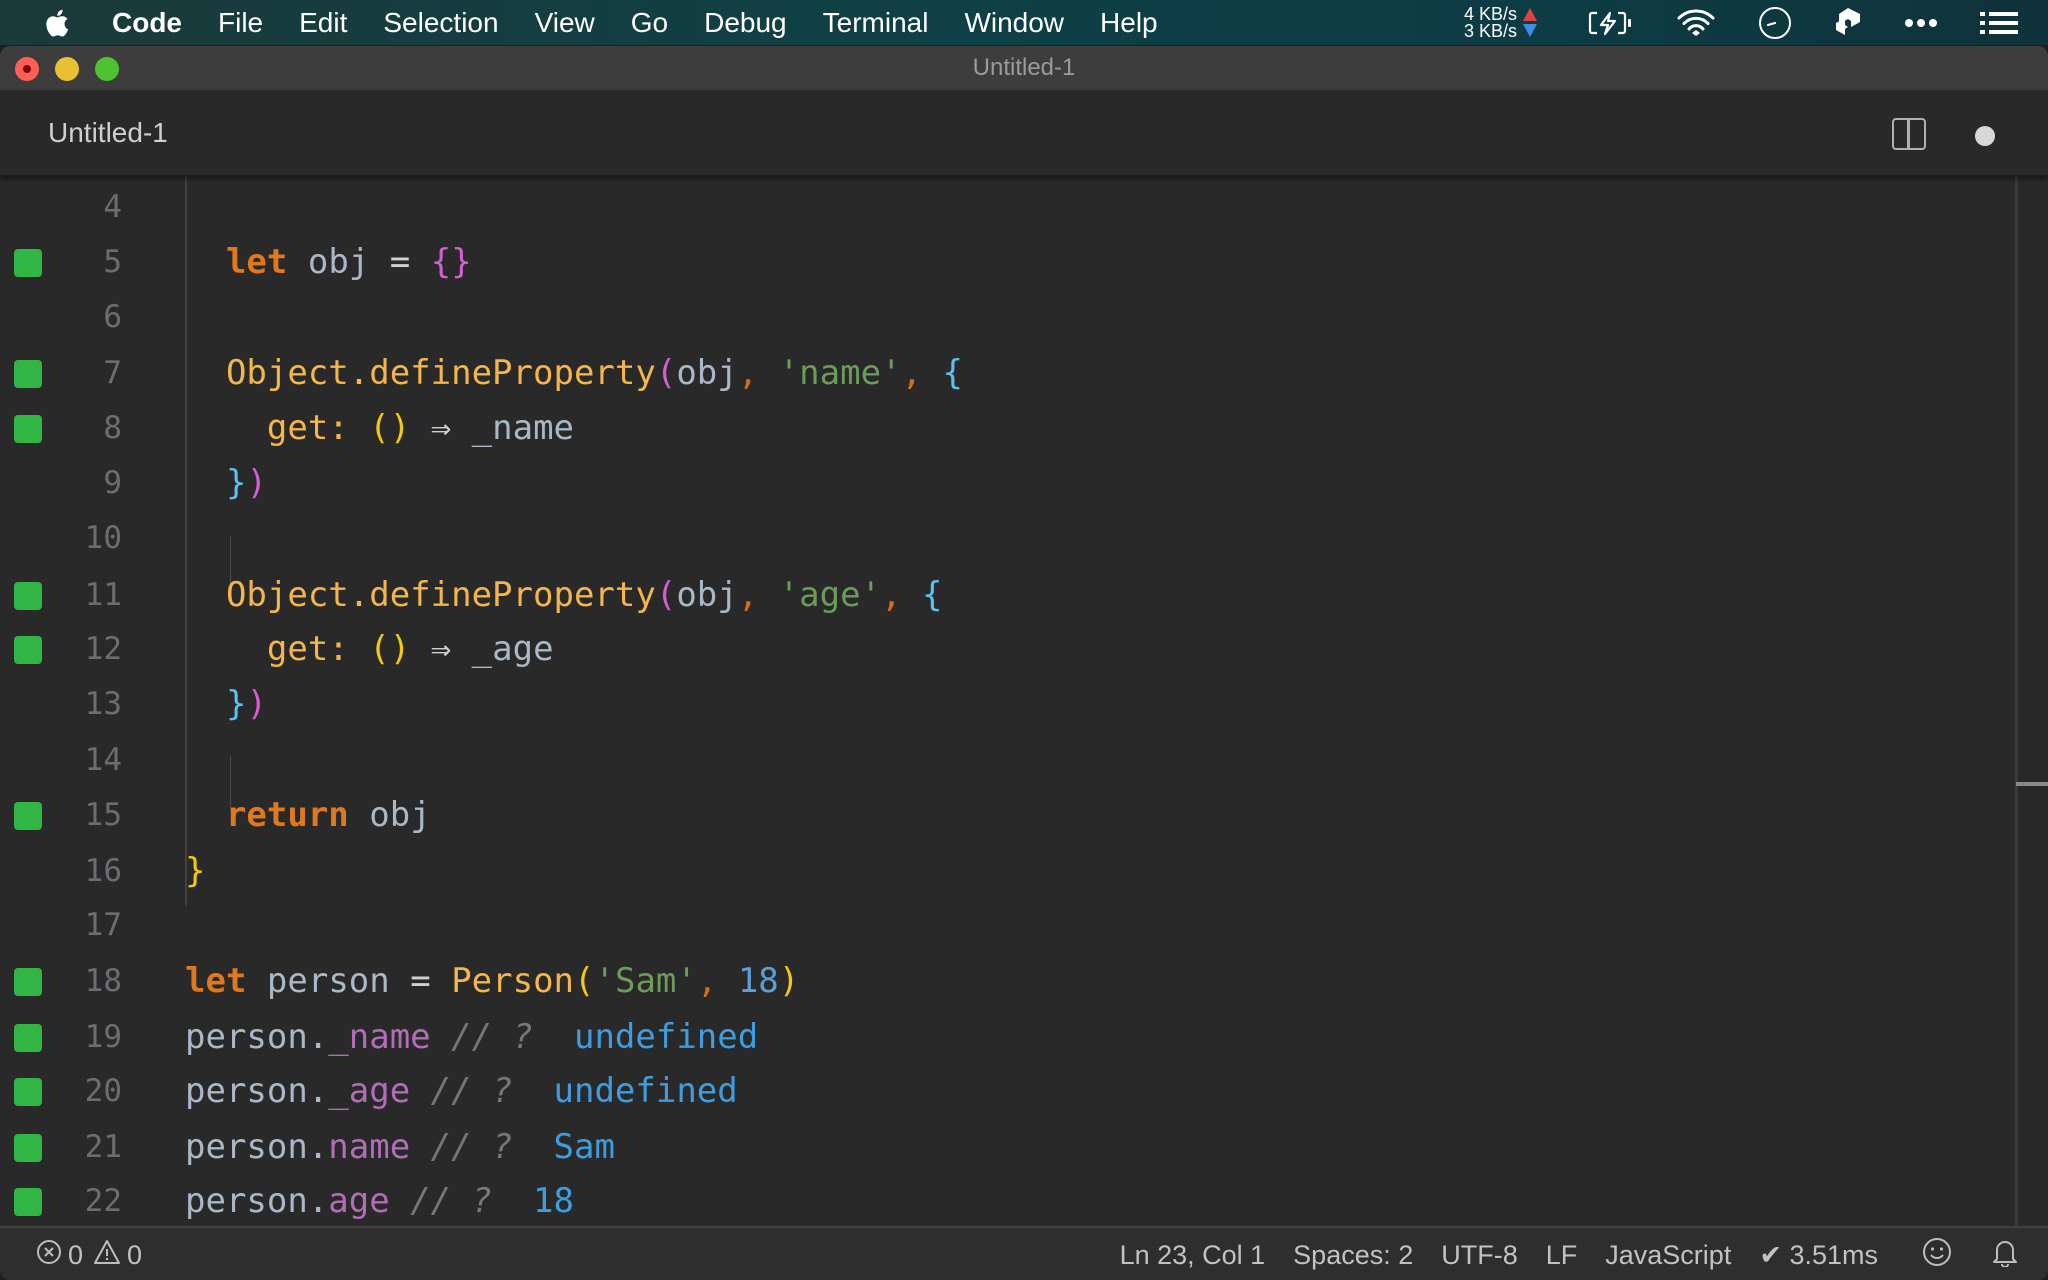 Image resolution: width=2048 pixels, height=1280 pixels. Describe the element at coordinates (1530, 22) in the screenshot. I see `network-arrows` at that location.